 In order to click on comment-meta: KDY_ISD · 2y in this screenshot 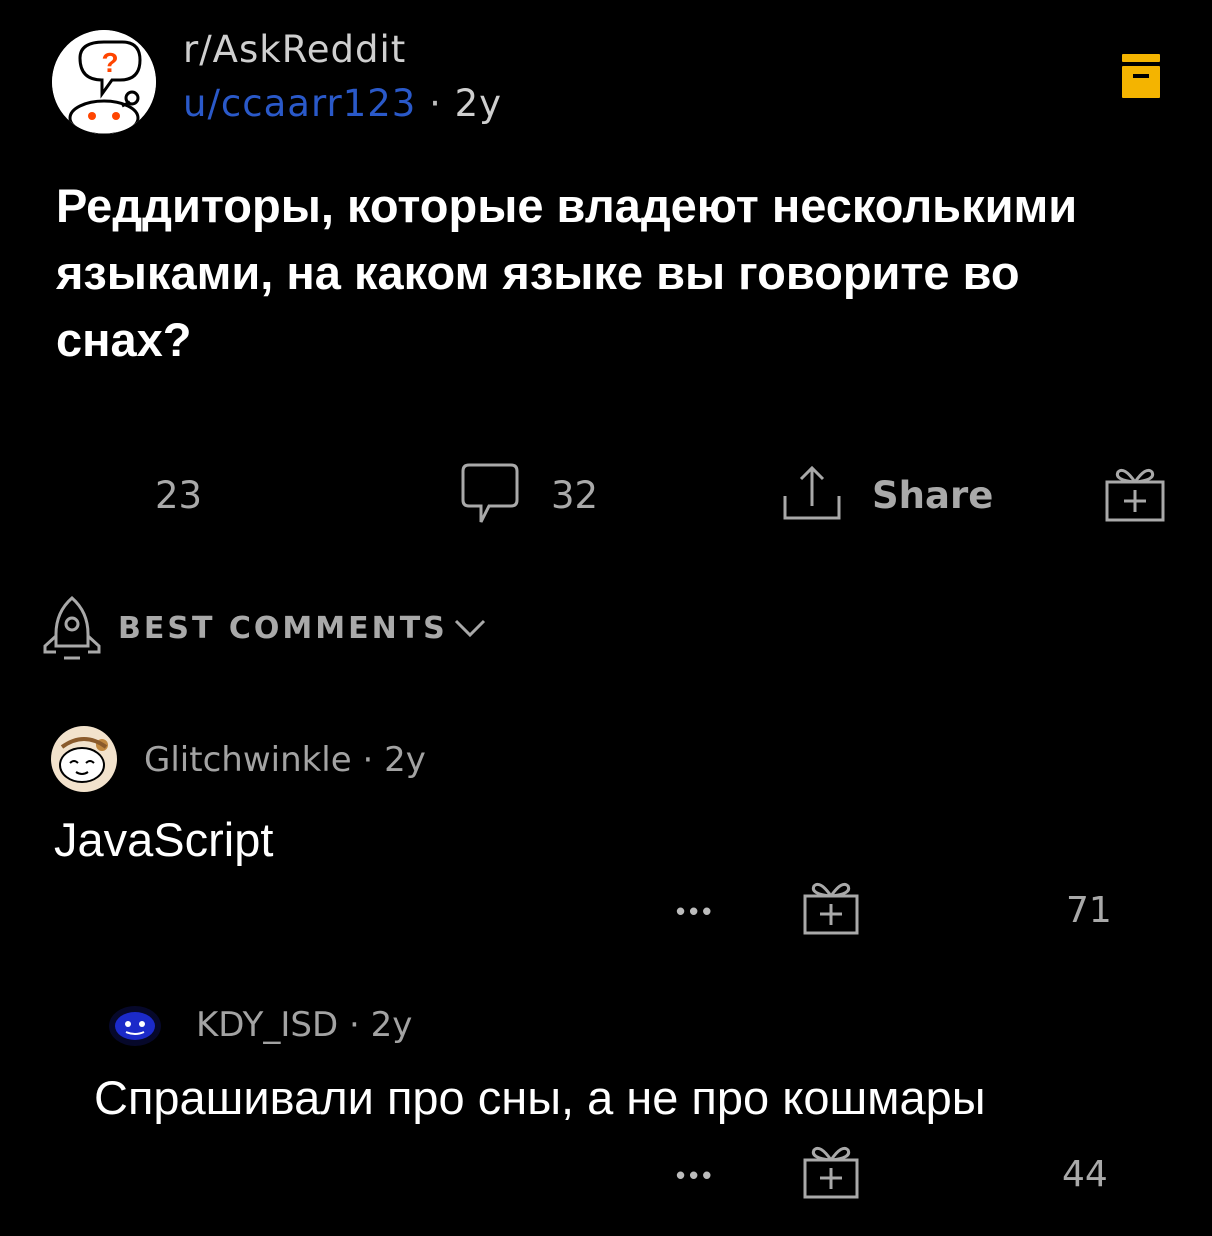, I will do `click(304, 1025)`.